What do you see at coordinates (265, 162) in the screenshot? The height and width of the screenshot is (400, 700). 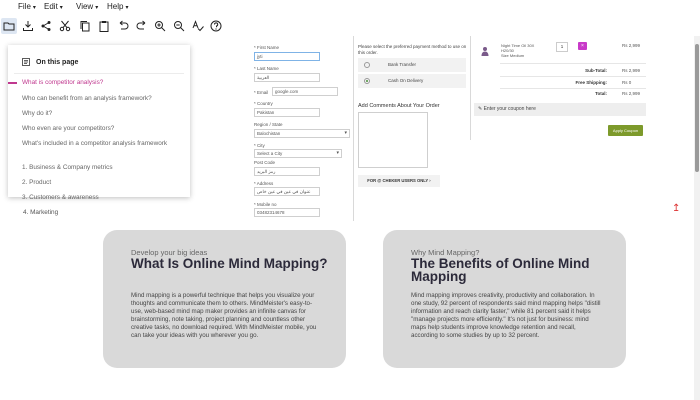 I see `postcode-label: Post Code` at bounding box center [265, 162].